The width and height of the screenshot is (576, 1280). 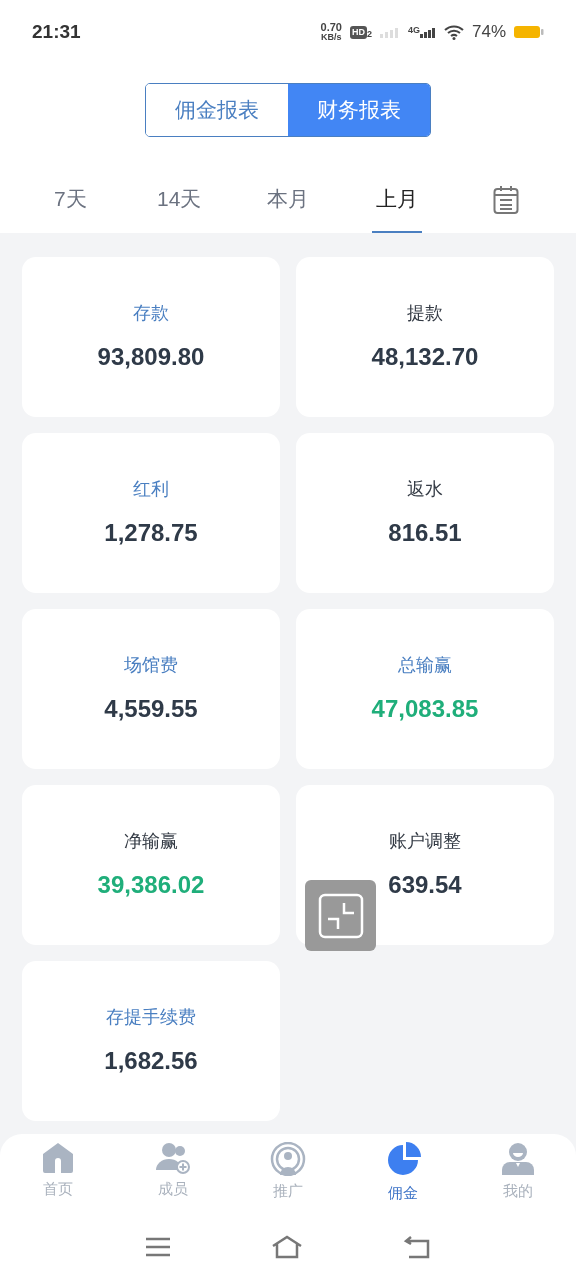 I want to click on add-user-icon, so click(x=172, y=1158).